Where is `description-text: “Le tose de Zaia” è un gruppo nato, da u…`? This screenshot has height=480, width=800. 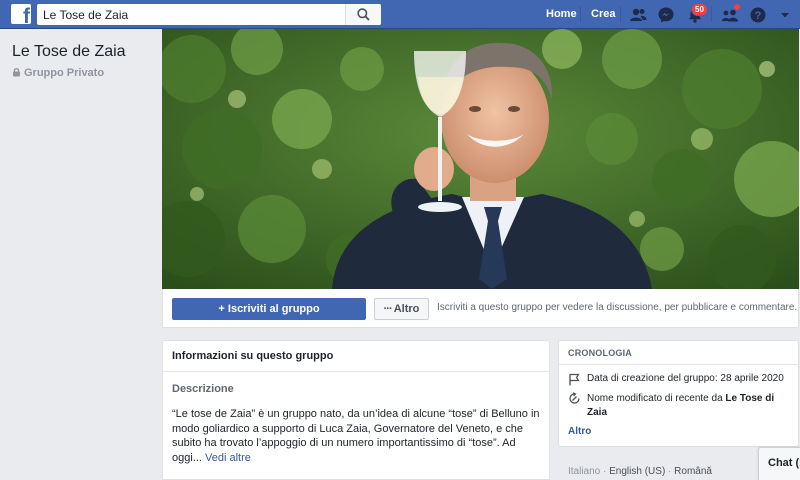
description-text: “Le tose de Zaia” è un gruppo nato, da u… is located at coordinates (357, 436).